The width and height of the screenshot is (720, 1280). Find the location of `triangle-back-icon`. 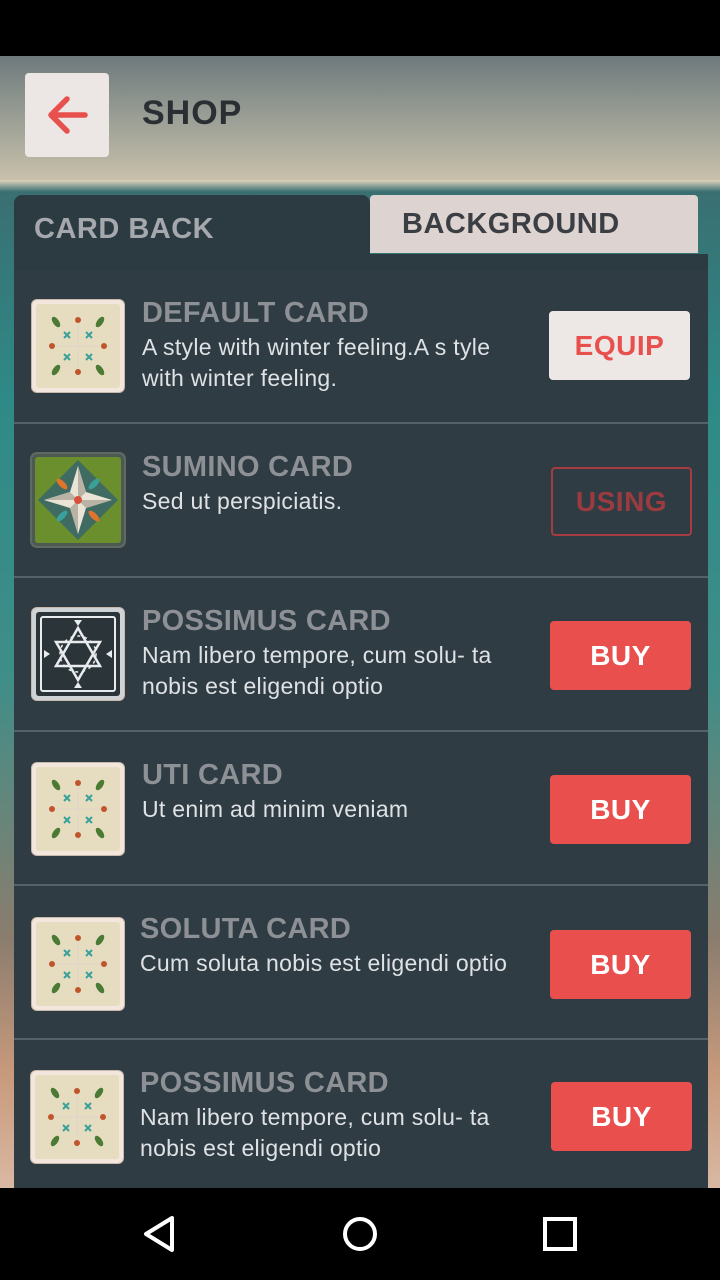

triangle-back-icon is located at coordinates (159, 1234).